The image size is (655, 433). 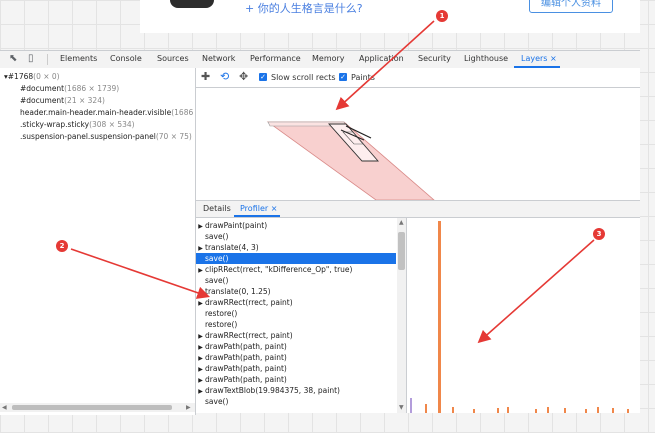 What do you see at coordinates (192, 4) in the screenshot?
I see `avatar` at bounding box center [192, 4].